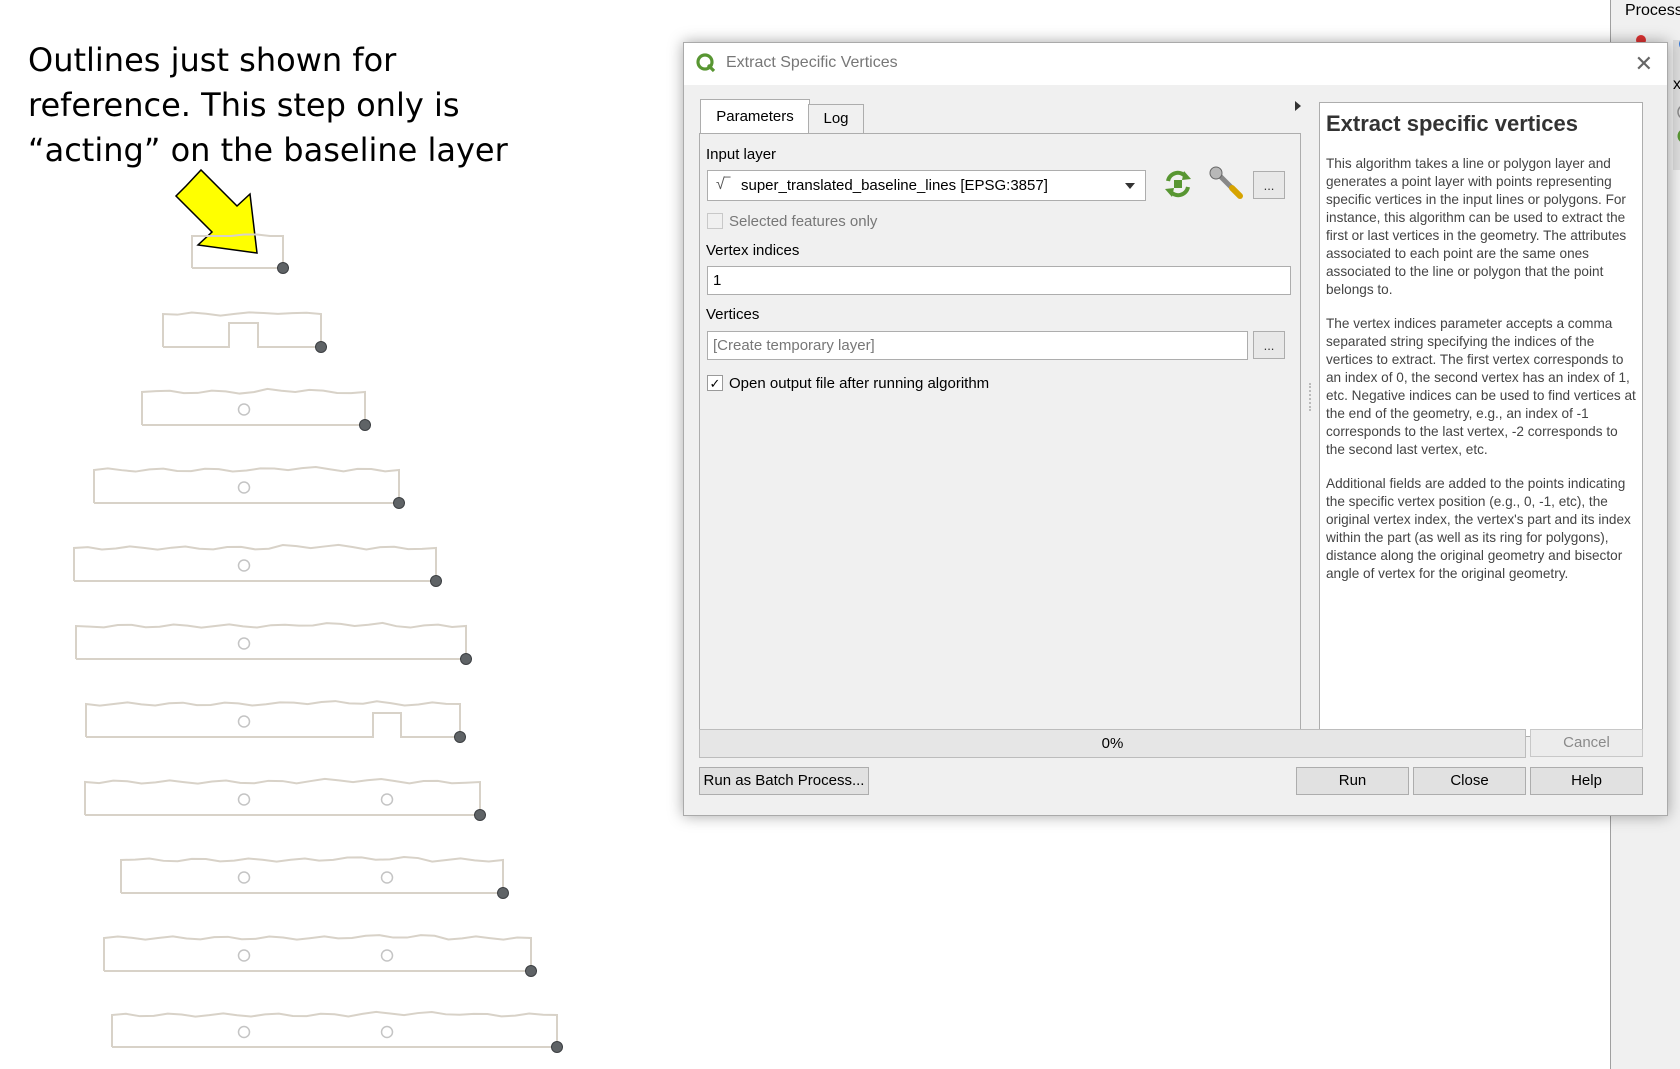 This screenshot has width=1680, height=1069. I want to click on vertices-label: Vertices, so click(733, 314).